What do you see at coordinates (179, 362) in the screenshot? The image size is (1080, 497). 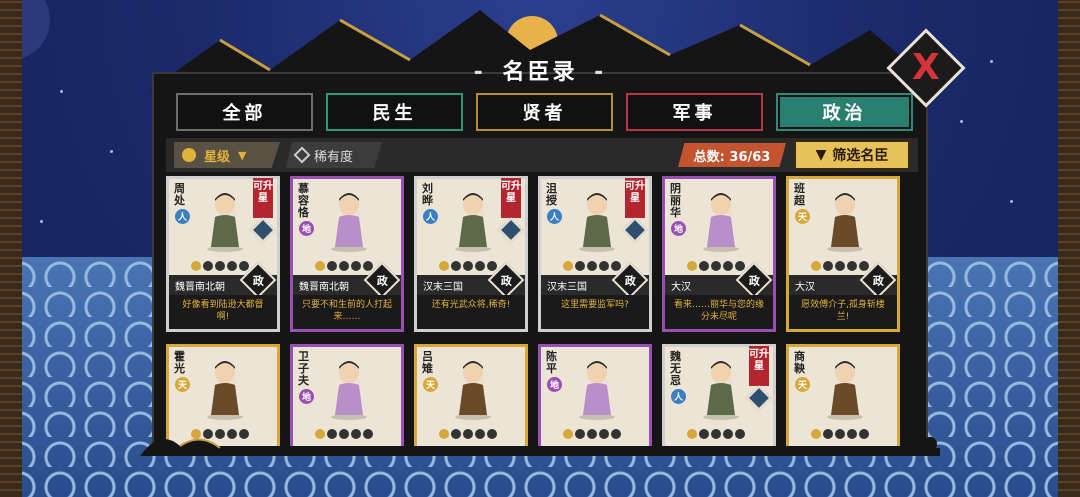 I see `minister-name: 霍光` at bounding box center [179, 362].